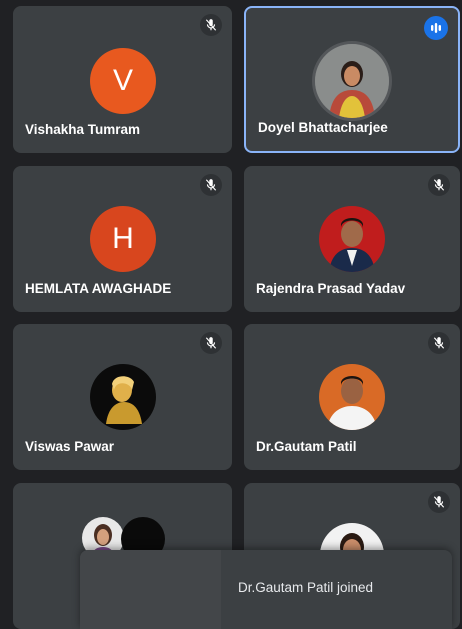 The image size is (462, 629). What do you see at coordinates (306, 587) in the screenshot?
I see `notification-text: Dr.Gautam Patil joined` at bounding box center [306, 587].